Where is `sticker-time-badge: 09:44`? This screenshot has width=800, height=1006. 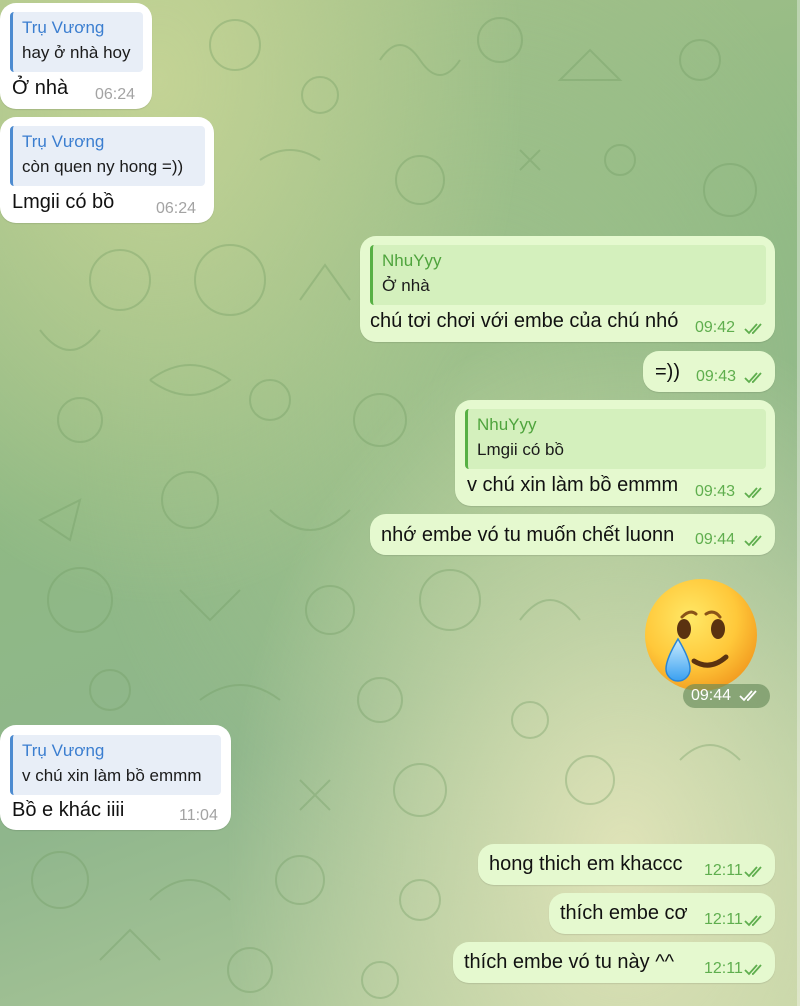 sticker-time-badge: 09:44 is located at coordinates (726, 696).